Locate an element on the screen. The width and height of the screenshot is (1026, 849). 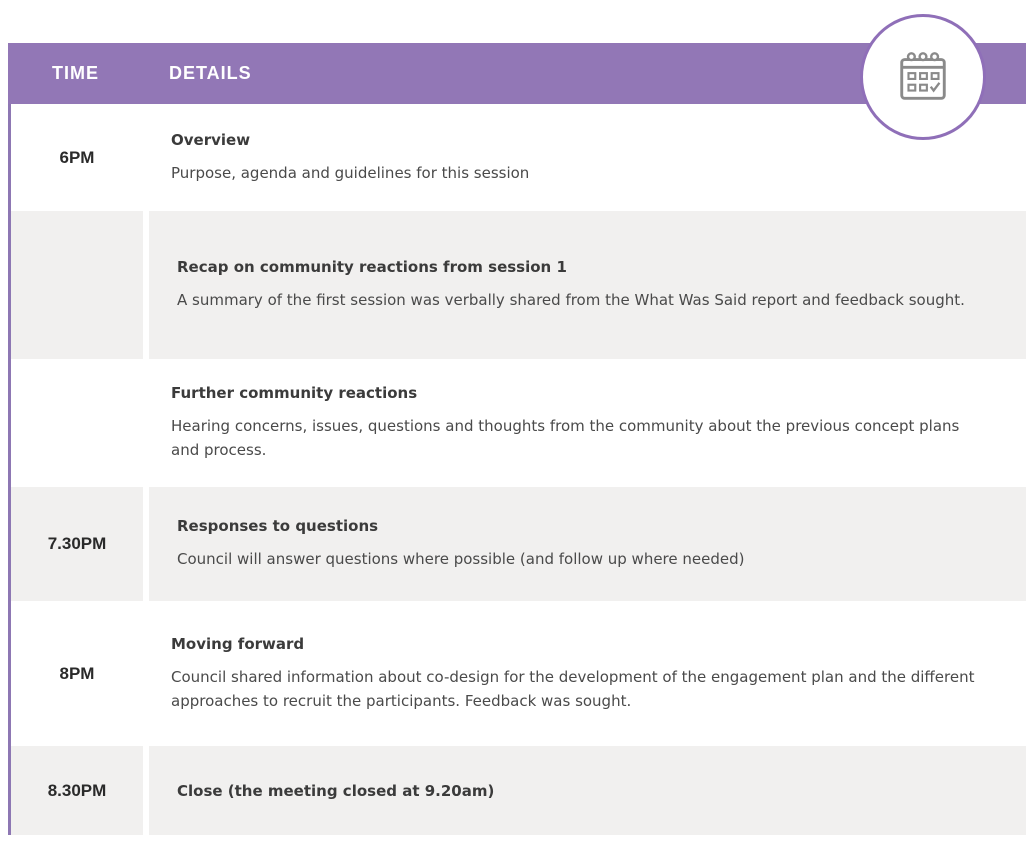
item-title: Close (the meeting closed at 9.20am) is located at coordinates (336, 790).